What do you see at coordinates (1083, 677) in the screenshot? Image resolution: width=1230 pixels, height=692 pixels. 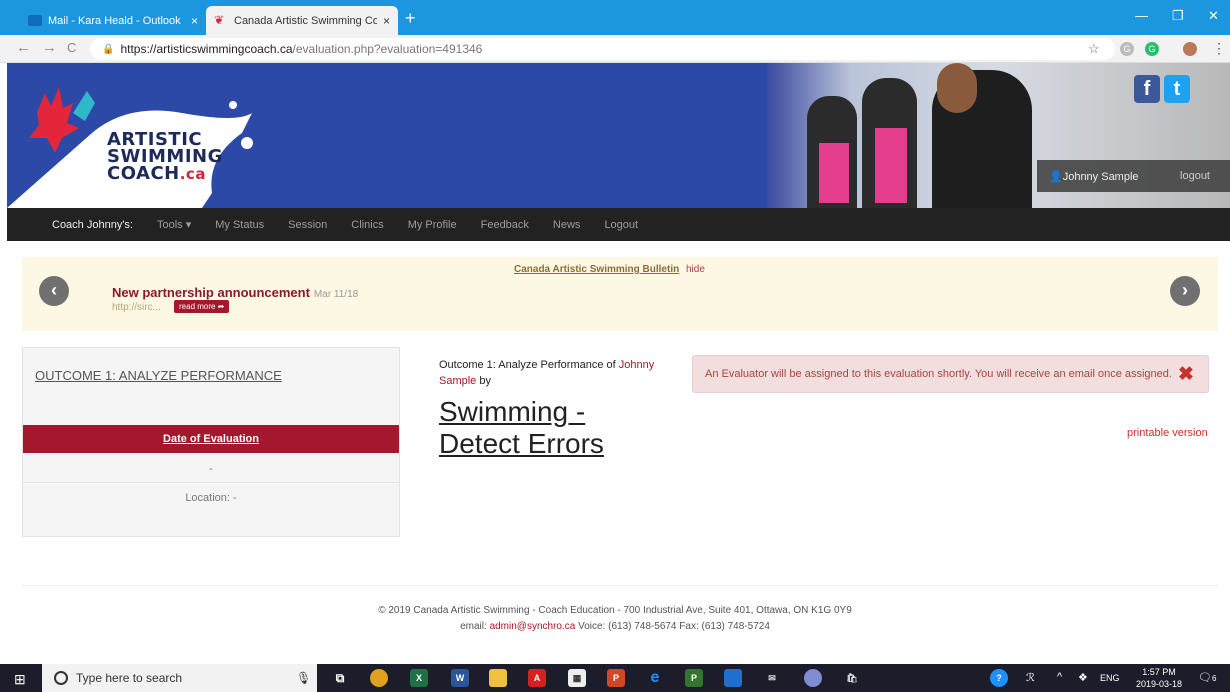 I see `dropbox-tray-icon: ❖` at bounding box center [1083, 677].